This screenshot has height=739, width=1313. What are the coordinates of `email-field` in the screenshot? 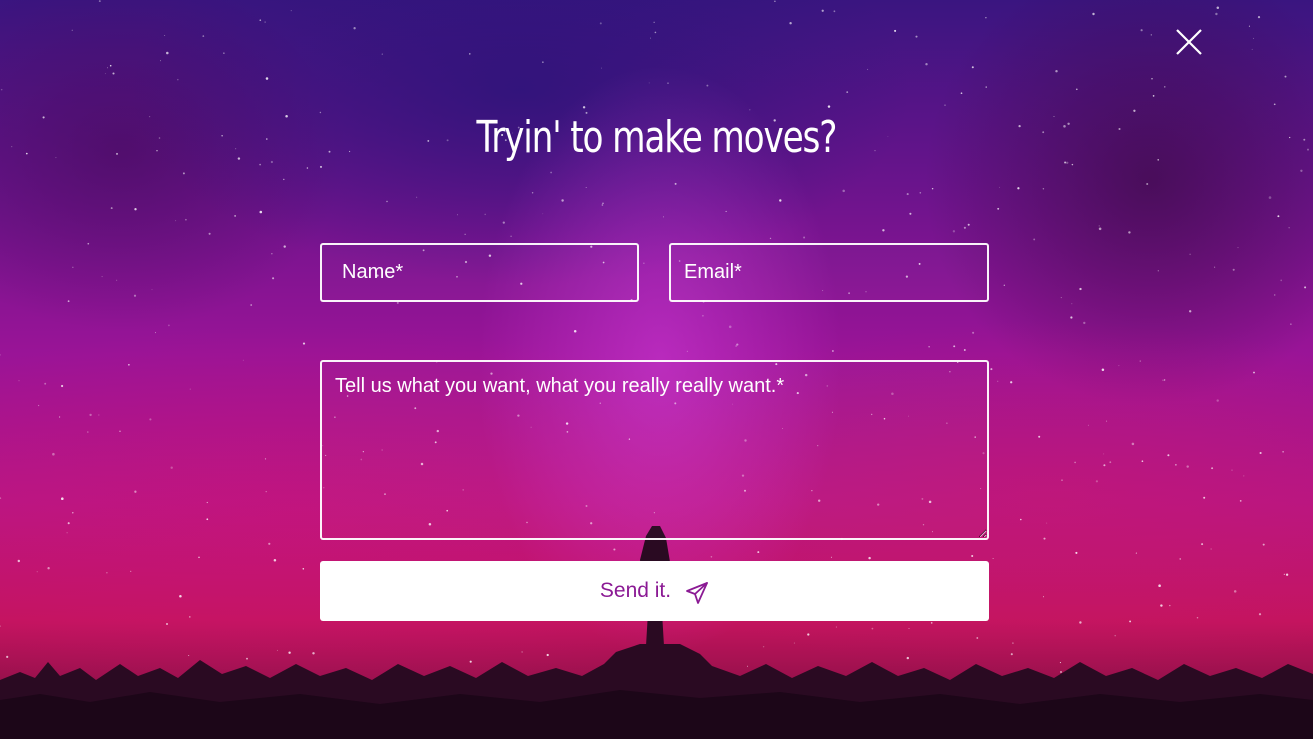 It's located at (829, 272).